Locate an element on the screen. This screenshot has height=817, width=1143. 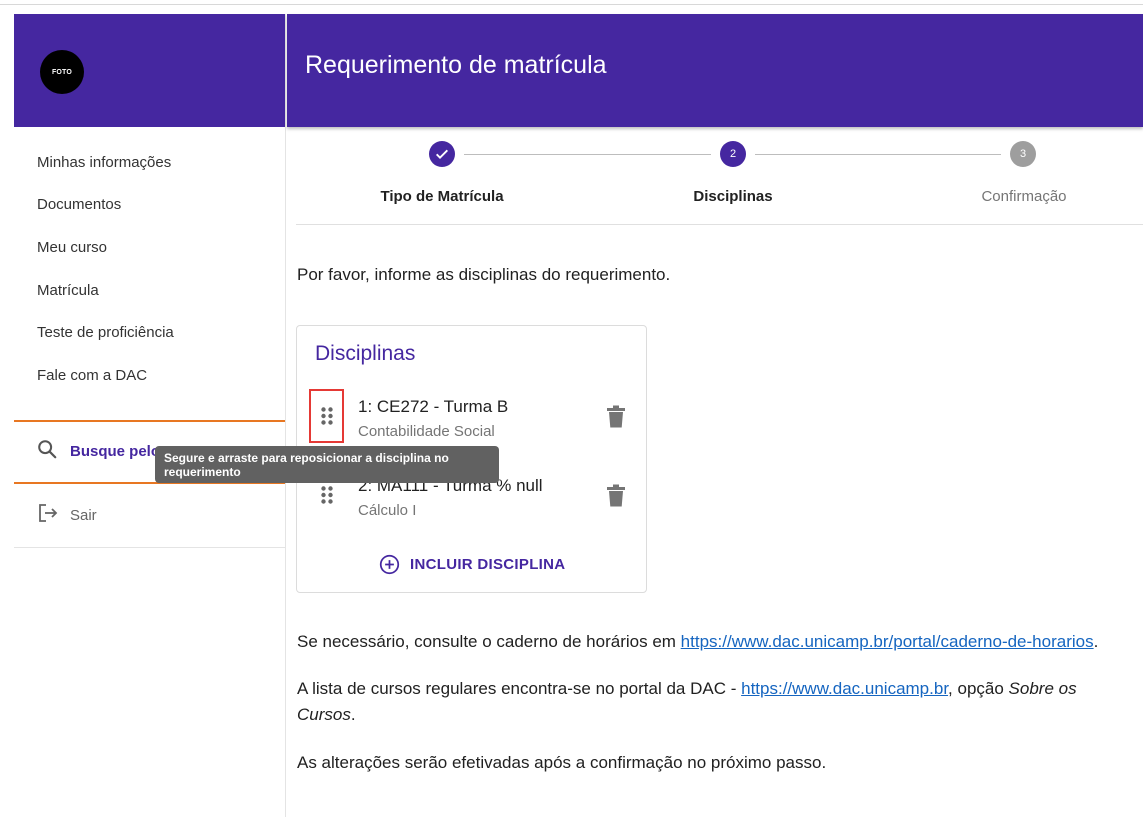
sidebar-item-teste-proficiencia: Teste de proficiência is located at coordinates (149, 332).